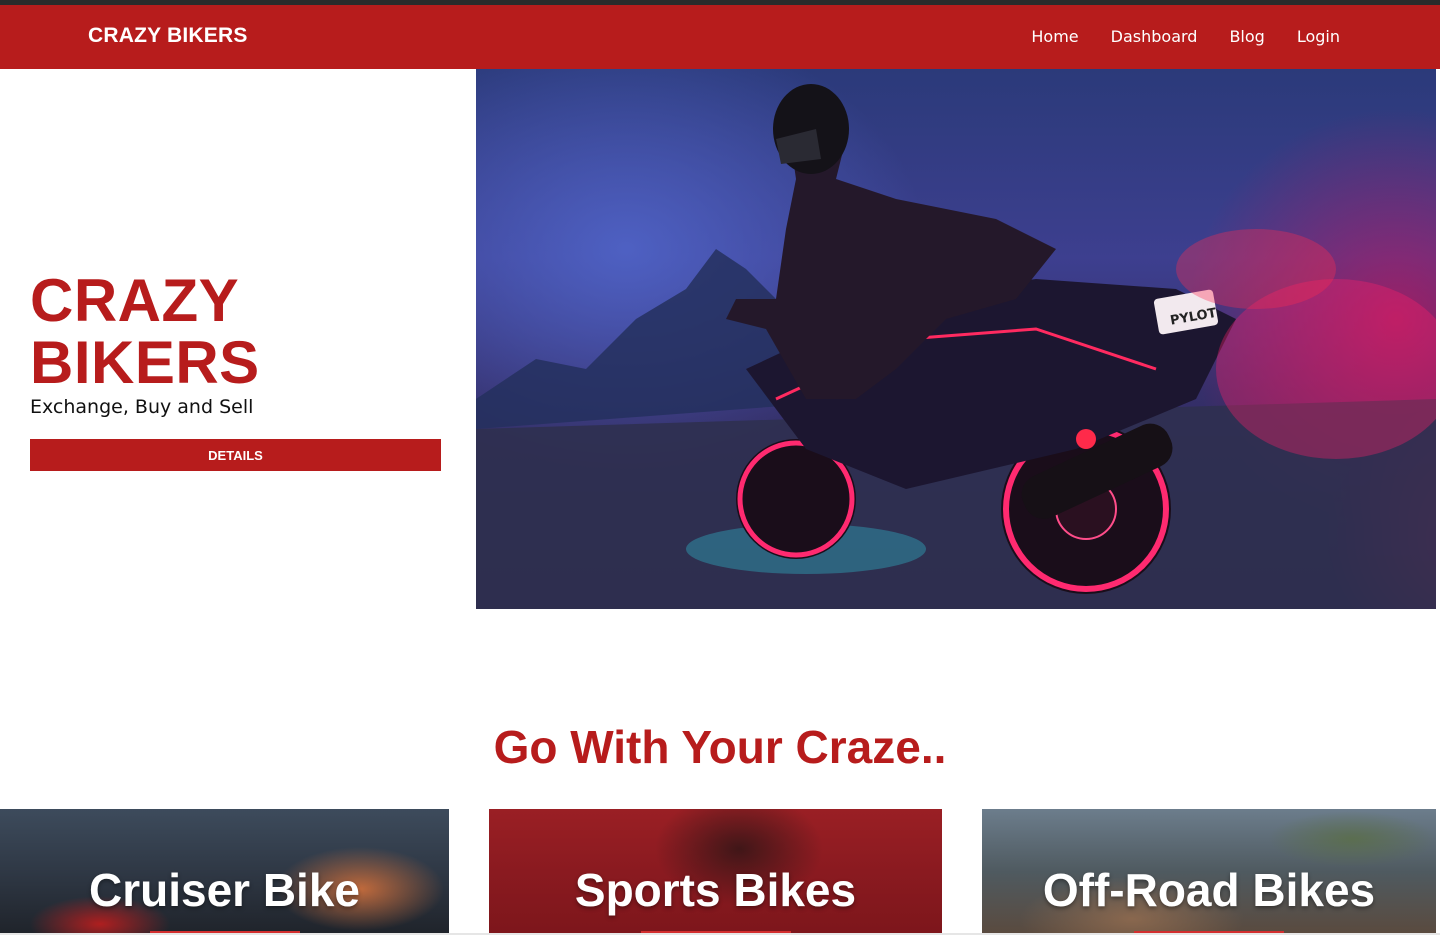  Describe the element at coordinates (224, 890) in the screenshot. I see `card-label-cruiser: Cruiser Bike` at that location.